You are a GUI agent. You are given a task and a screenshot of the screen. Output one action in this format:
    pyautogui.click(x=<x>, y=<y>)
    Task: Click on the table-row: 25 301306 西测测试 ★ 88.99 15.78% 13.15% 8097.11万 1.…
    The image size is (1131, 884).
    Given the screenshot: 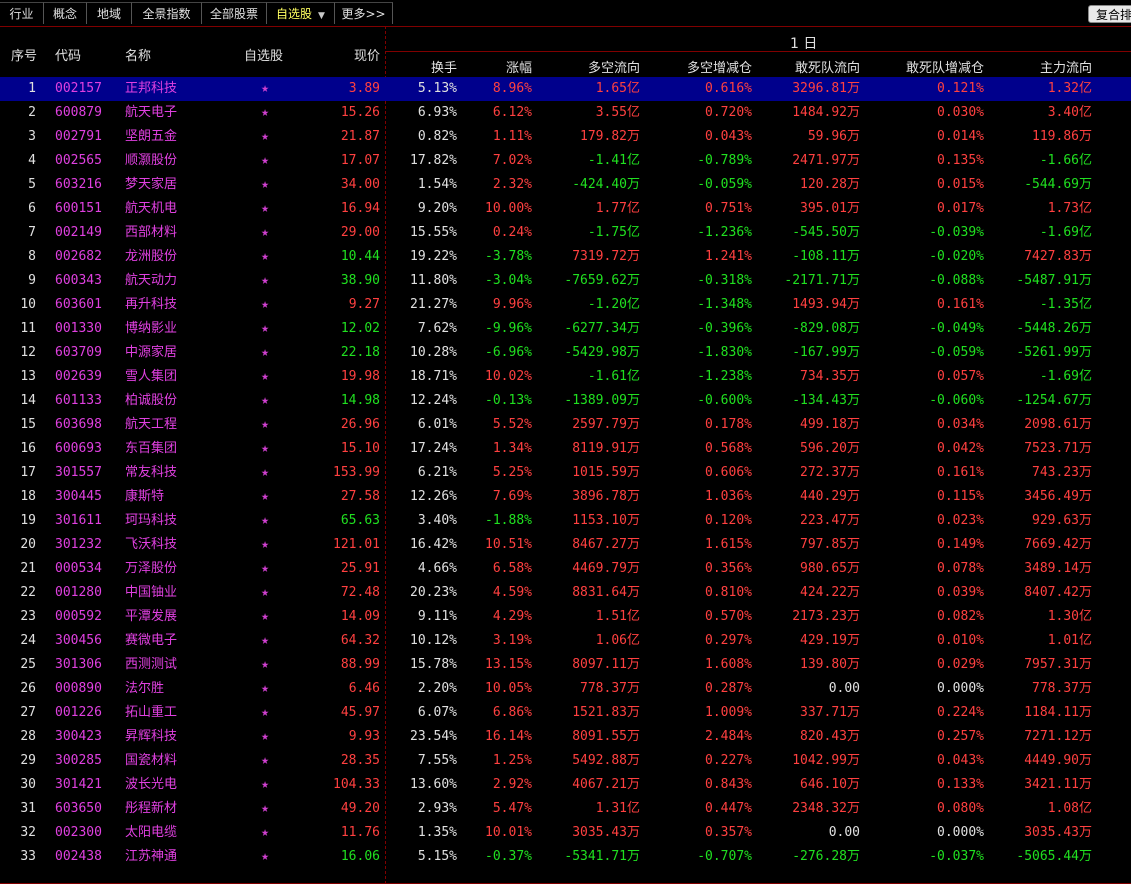 What is the action you would take?
    pyautogui.click(x=565, y=665)
    